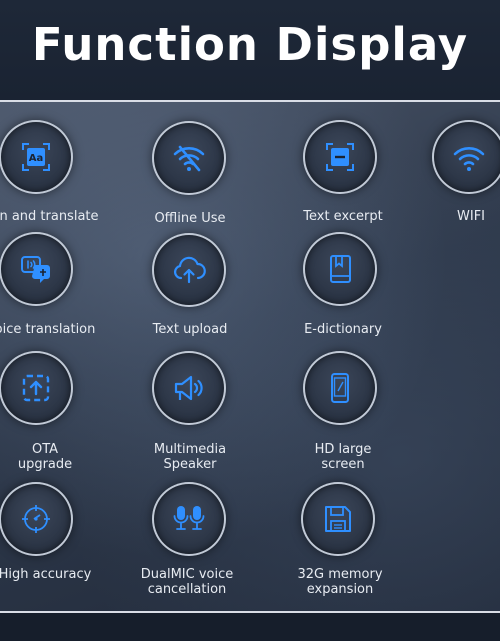 The height and width of the screenshot is (641, 500). I want to click on phone-screen-icon, so click(340, 388).